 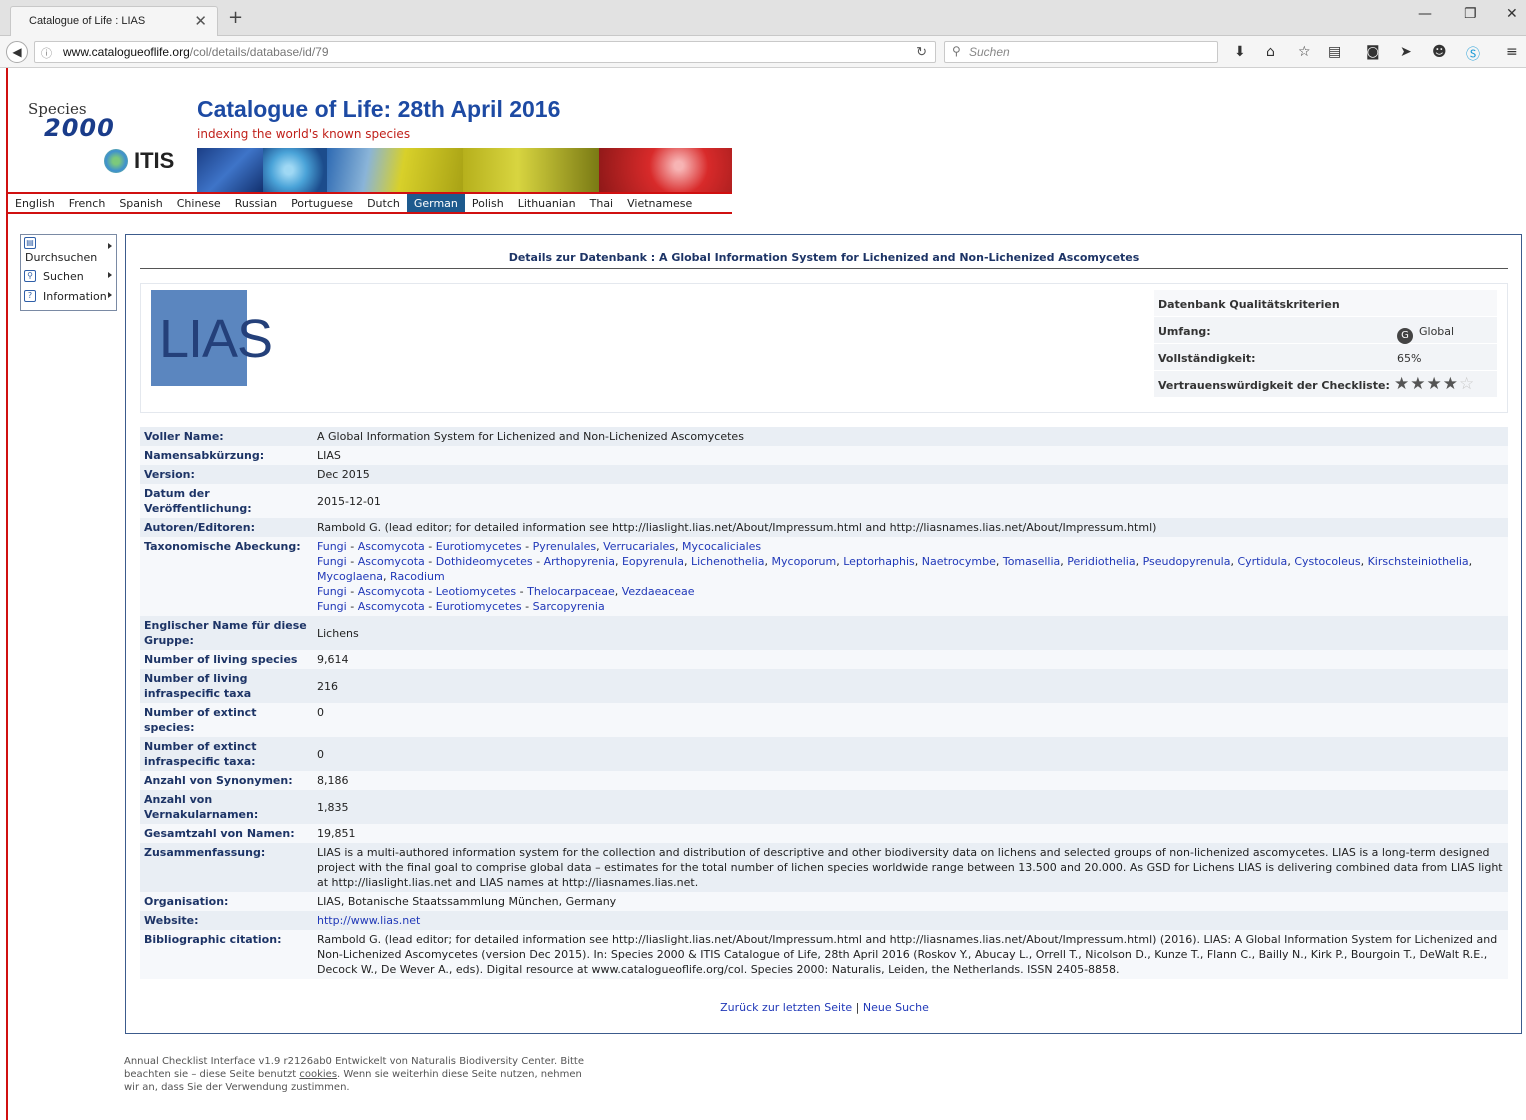 I want to click on authors-label: Autoren/Editoren:, so click(x=226, y=527).